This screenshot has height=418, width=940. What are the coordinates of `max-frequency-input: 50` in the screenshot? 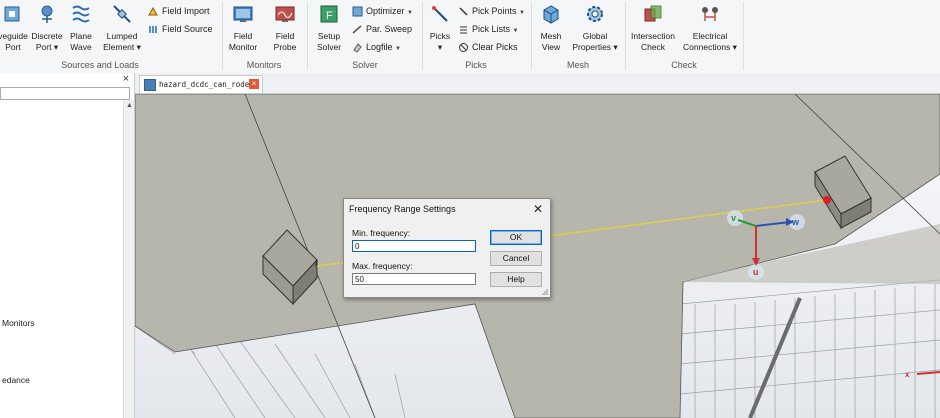 It's located at (414, 279).